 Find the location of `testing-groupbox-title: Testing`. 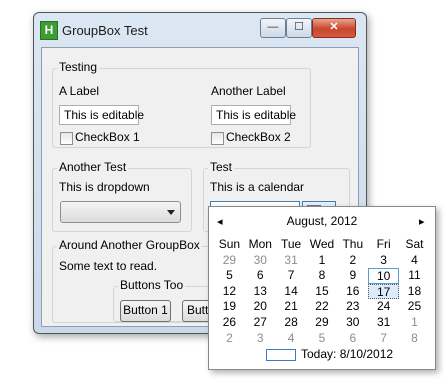

testing-groupbox-title: Testing is located at coordinates (78, 67).